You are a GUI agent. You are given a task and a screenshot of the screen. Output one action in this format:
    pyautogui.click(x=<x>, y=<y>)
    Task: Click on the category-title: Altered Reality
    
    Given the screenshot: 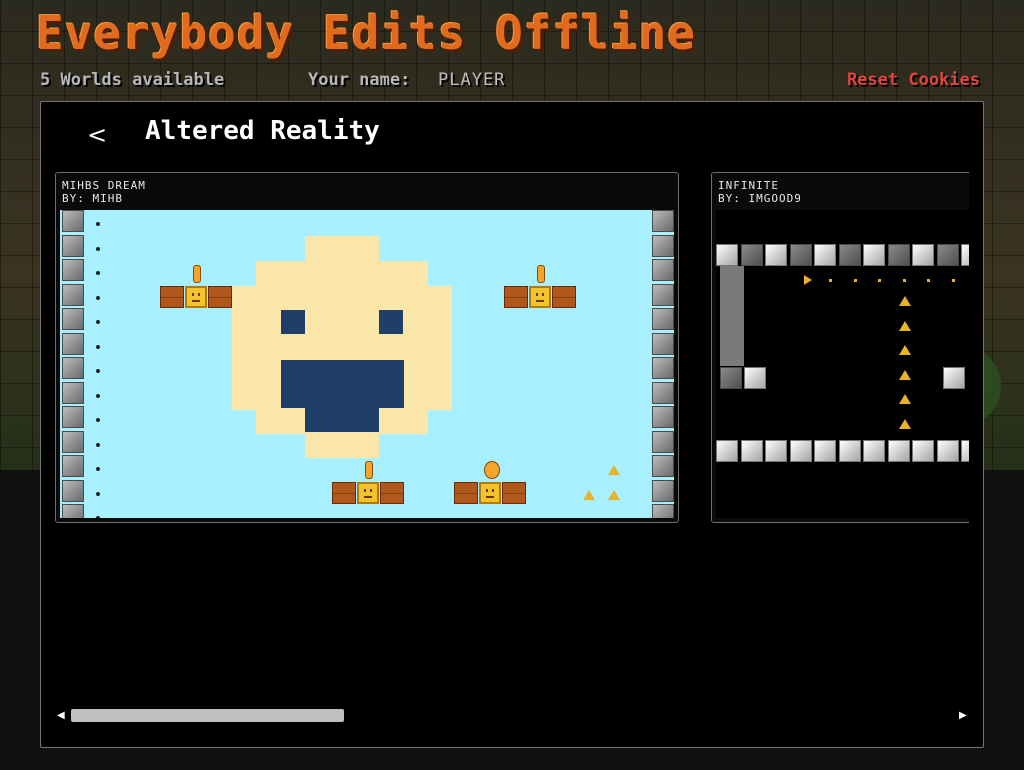 What is the action you would take?
    pyautogui.click(x=262, y=131)
    